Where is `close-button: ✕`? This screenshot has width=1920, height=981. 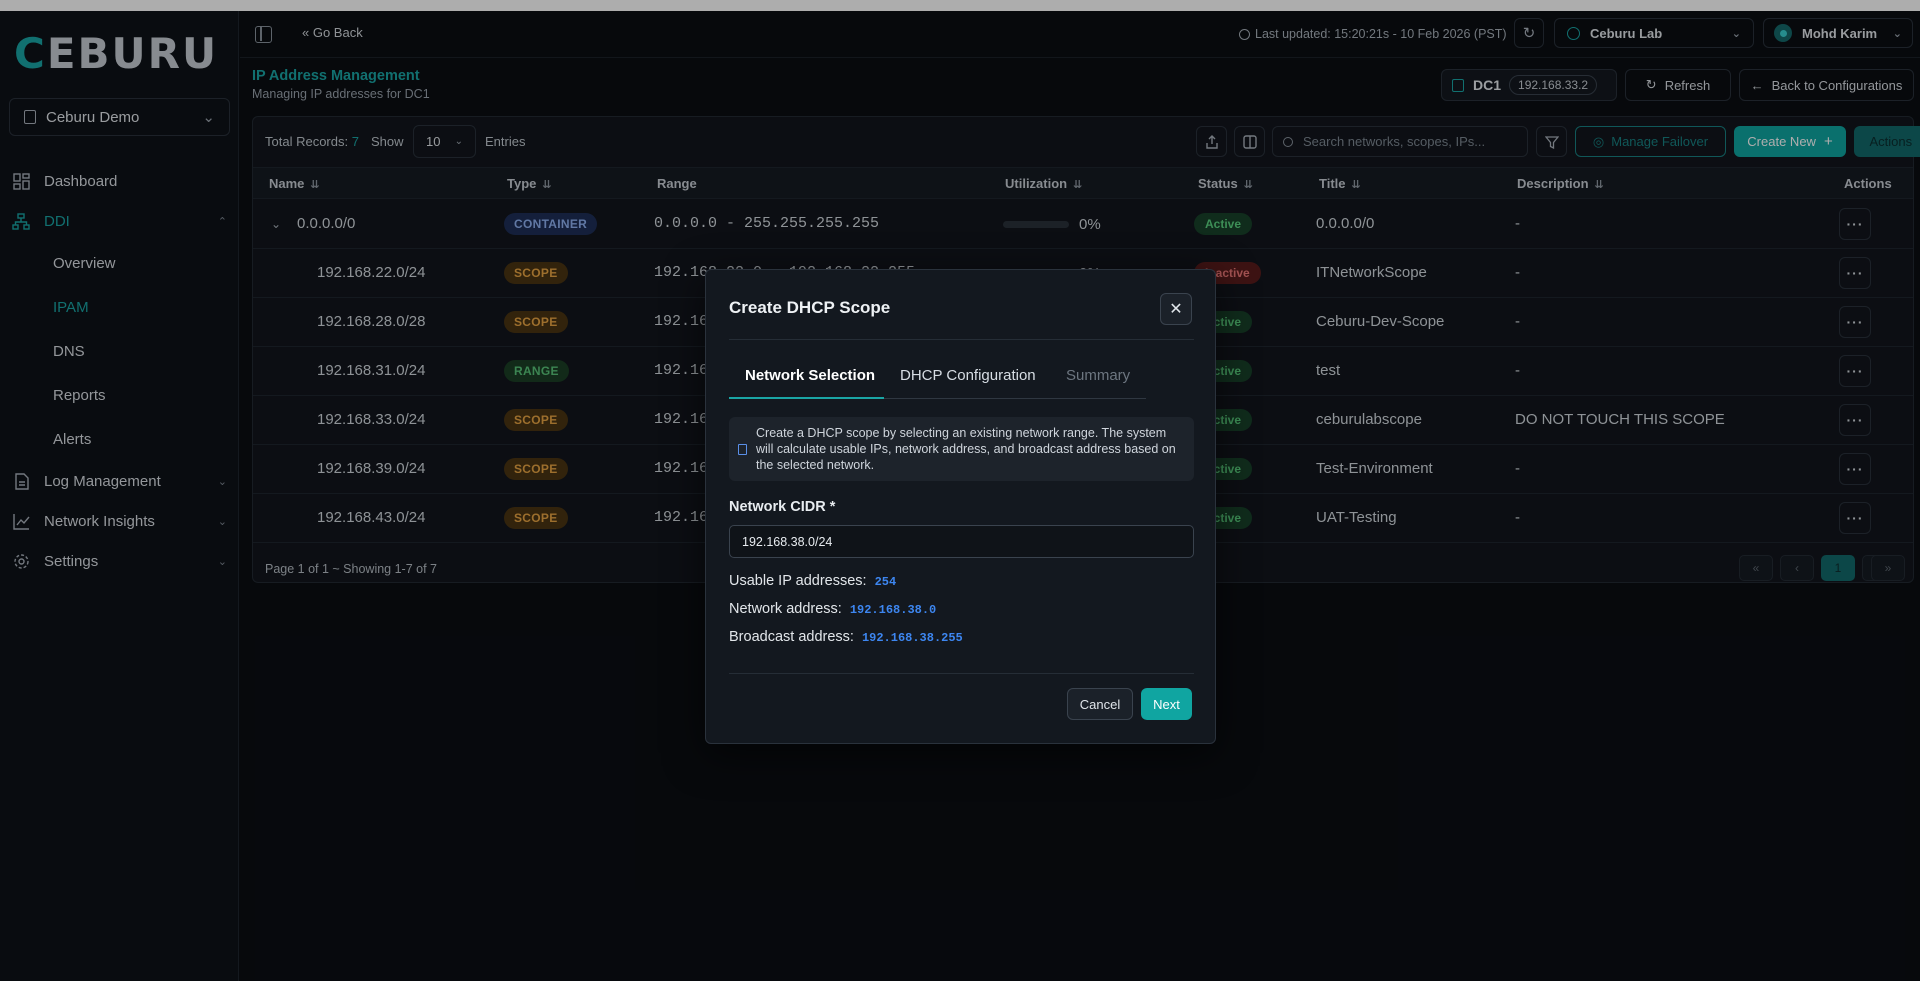 close-button: ✕ is located at coordinates (1176, 309).